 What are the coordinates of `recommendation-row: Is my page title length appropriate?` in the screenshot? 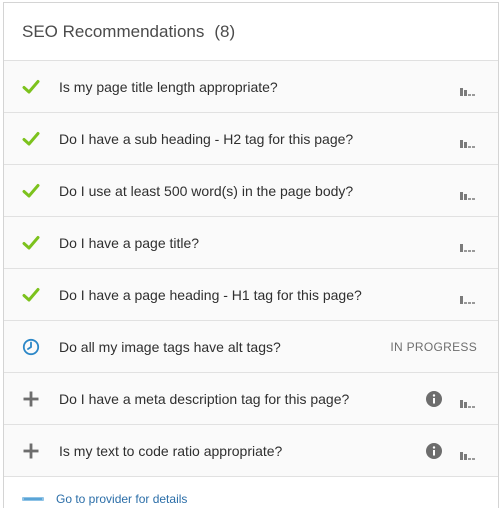 It's located at (251, 87).